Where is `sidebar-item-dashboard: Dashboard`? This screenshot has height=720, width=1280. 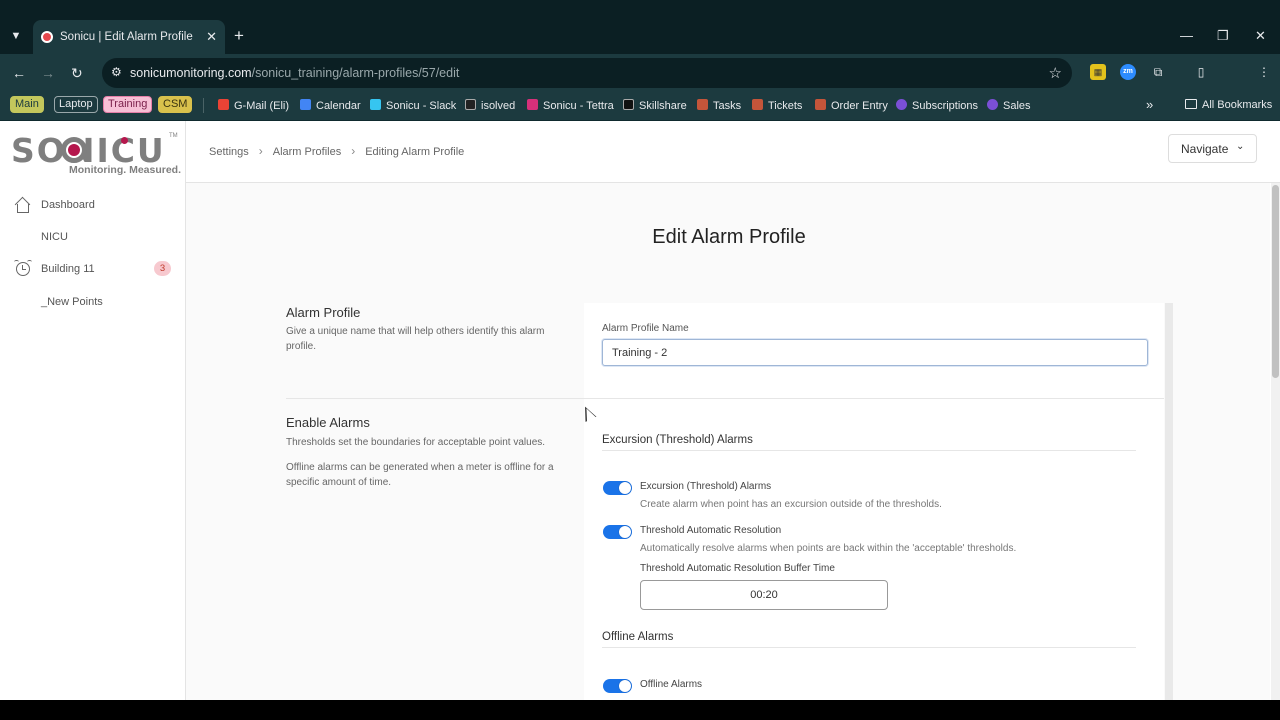 sidebar-item-dashboard: Dashboard is located at coordinates (92, 206).